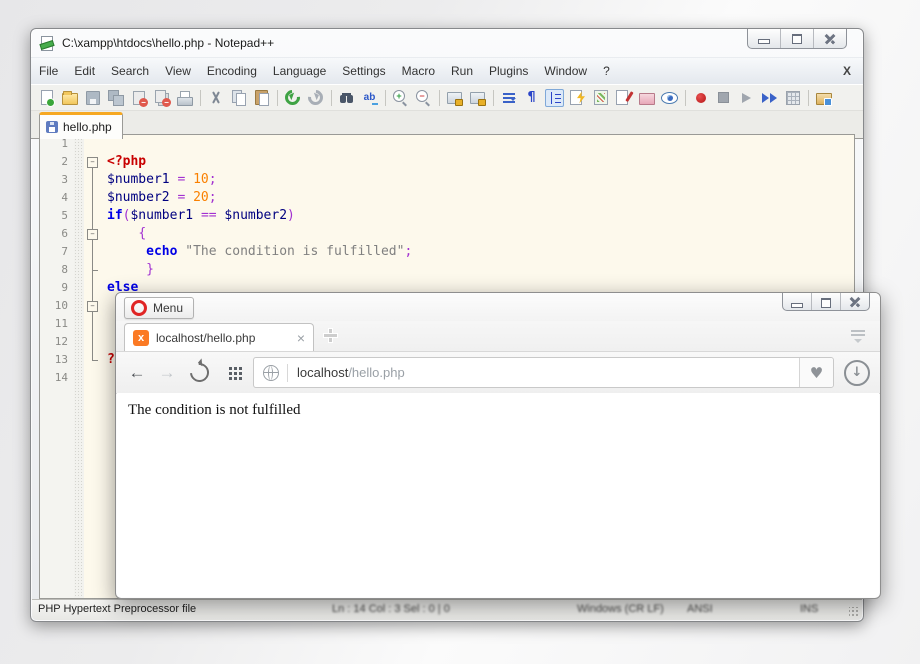 This screenshot has width=920, height=664. What do you see at coordinates (232, 71) in the screenshot?
I see `menu-encoding: Encoding` at bounding box center [232, 71].